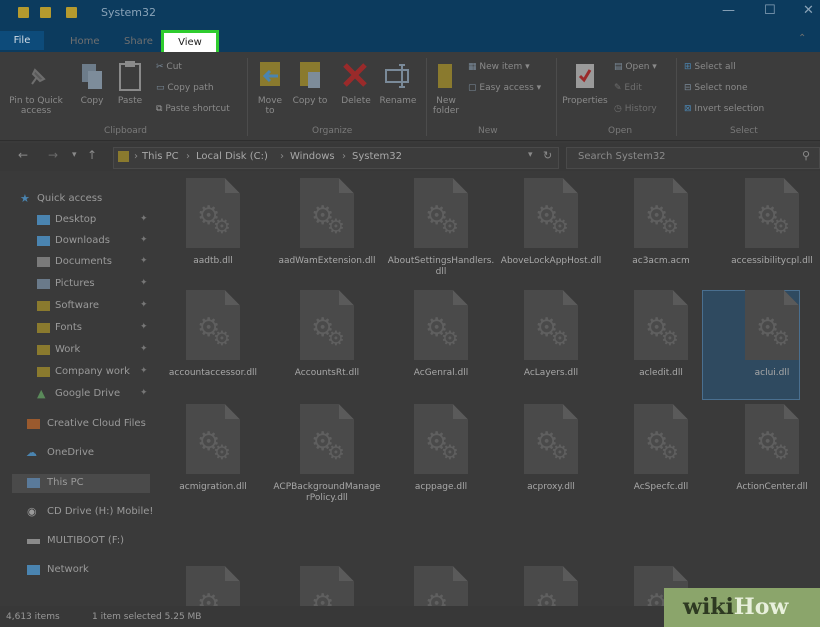 The height and width of the screenshot is (627, 820). I want to click on copy-to-button: Copy to, so click(310, 101).